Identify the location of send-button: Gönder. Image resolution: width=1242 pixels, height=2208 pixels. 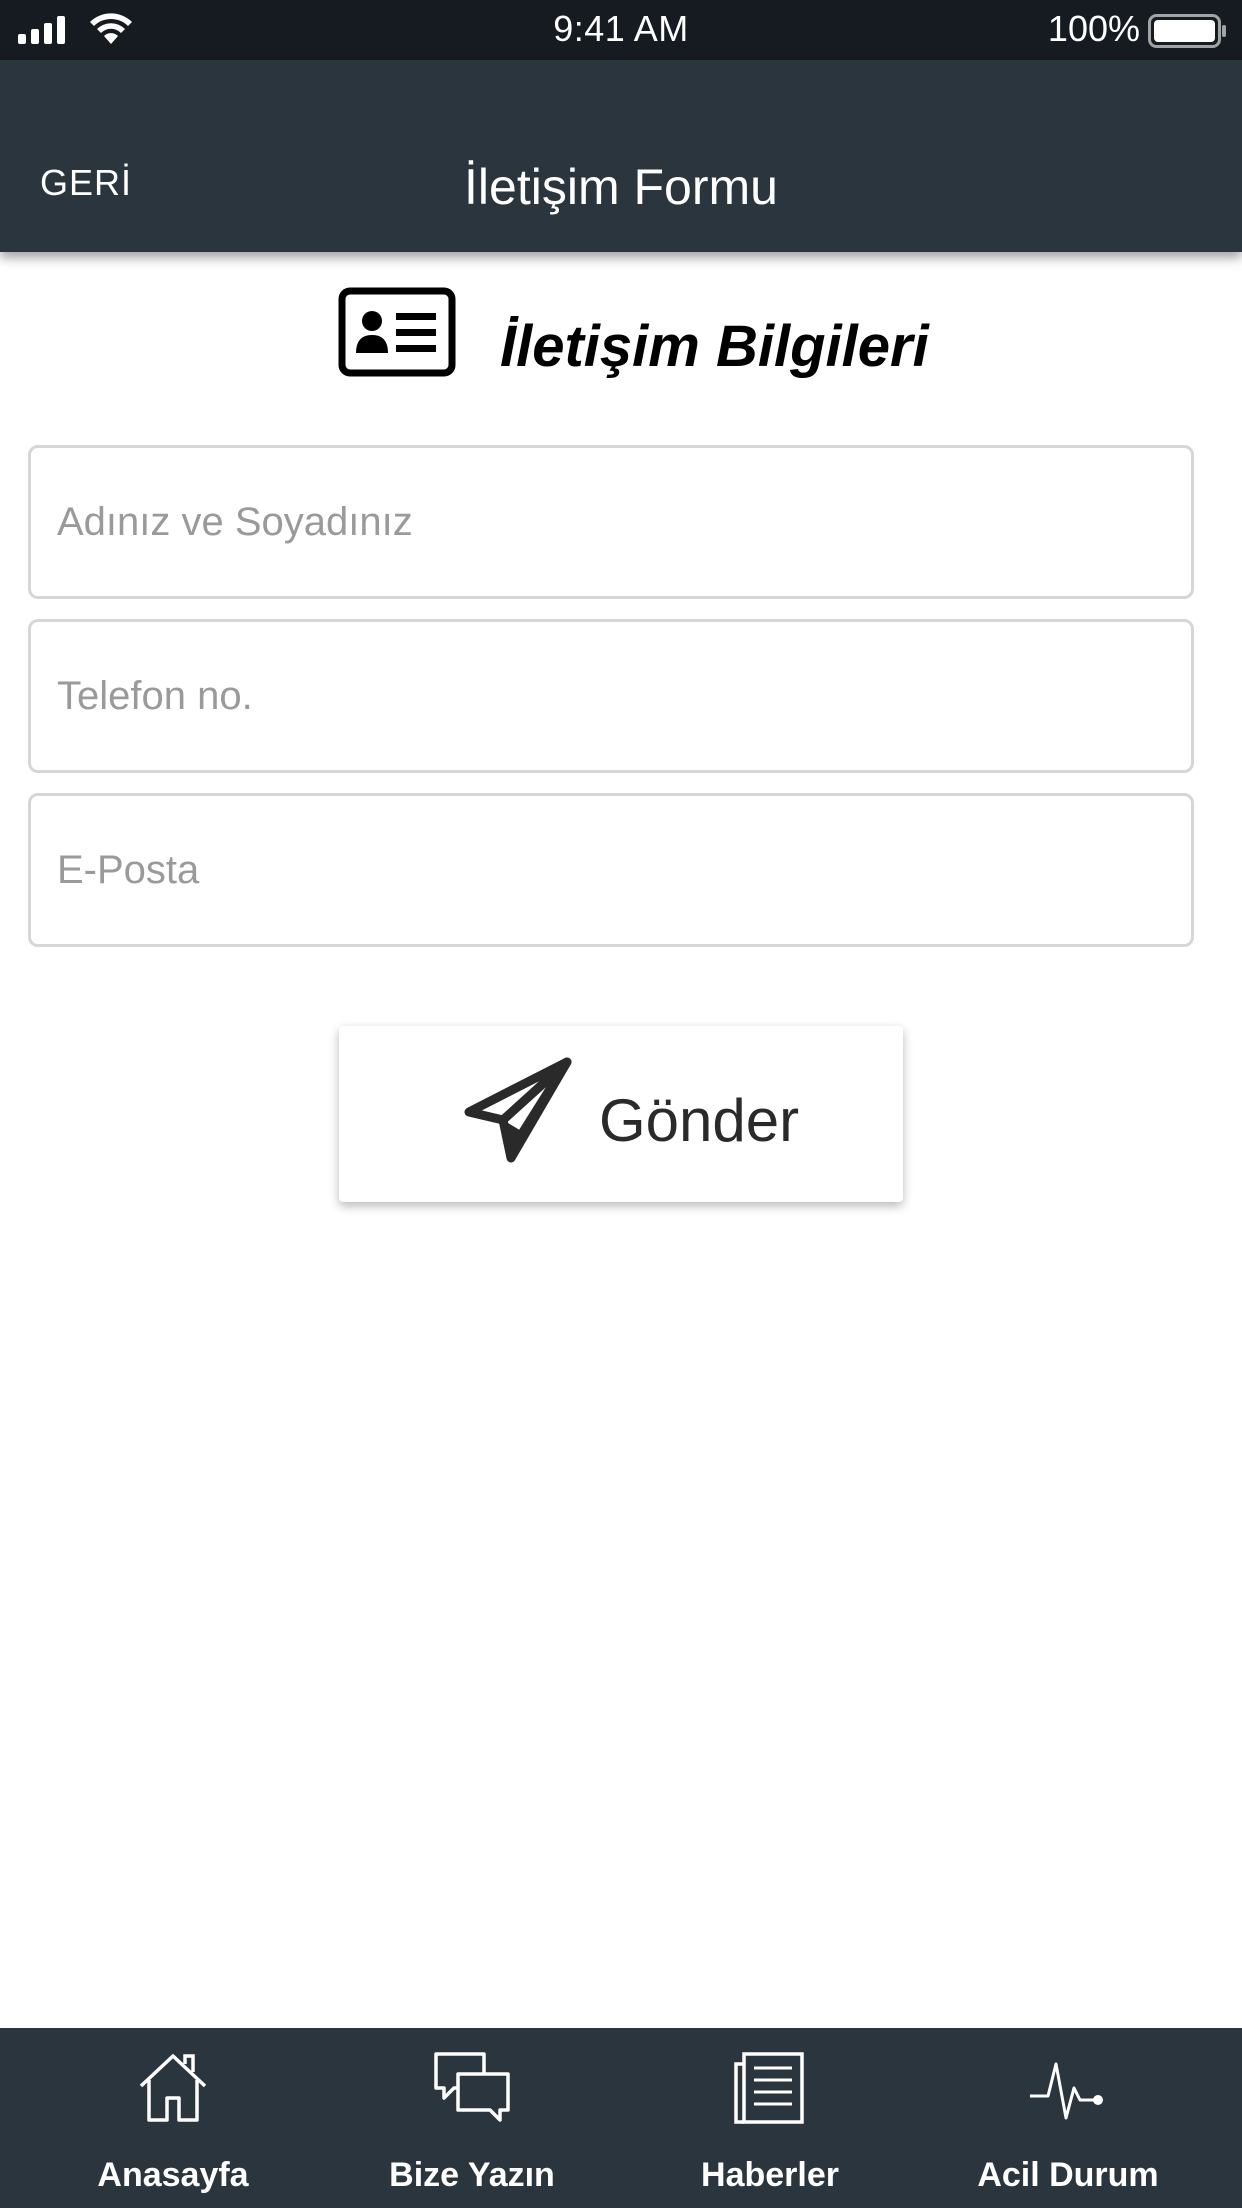
(621, 1114).